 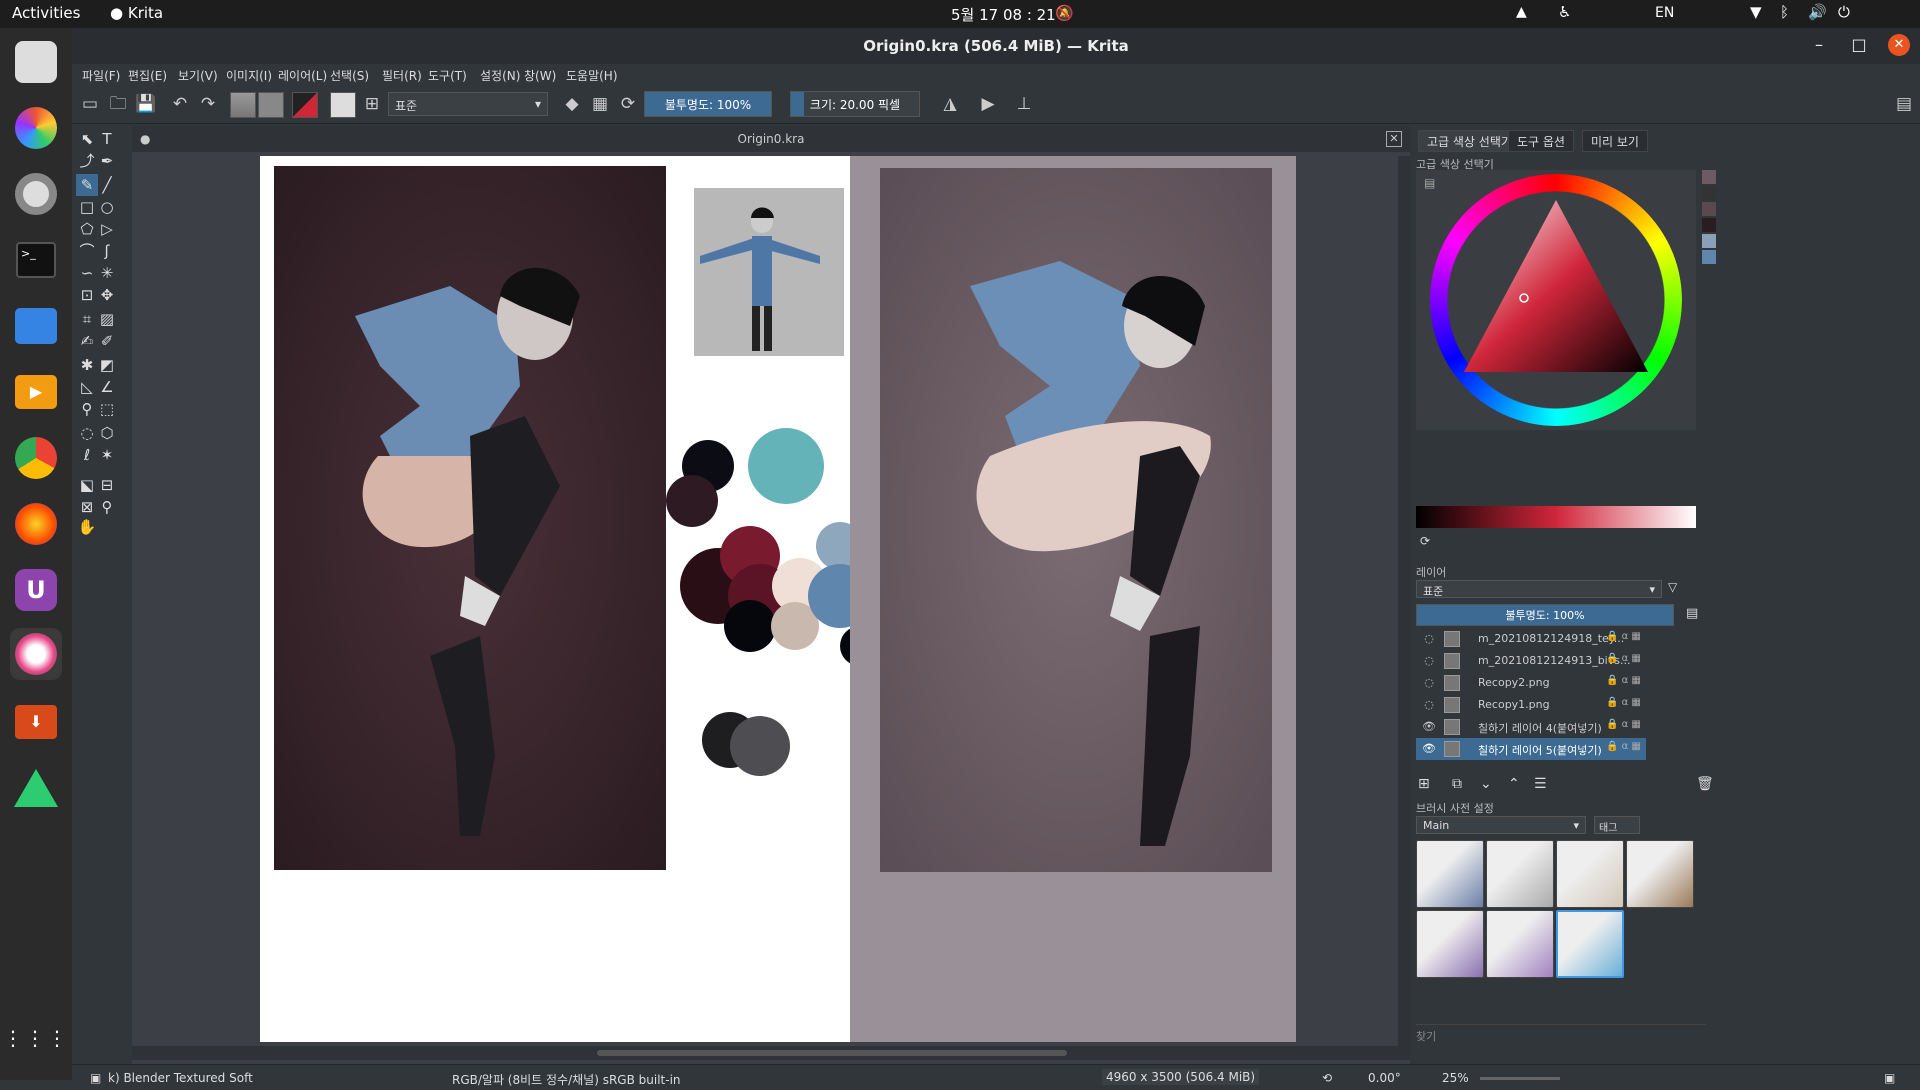 I want to click on bezier-select-icon: ⊟, so click(x=107, y=485).